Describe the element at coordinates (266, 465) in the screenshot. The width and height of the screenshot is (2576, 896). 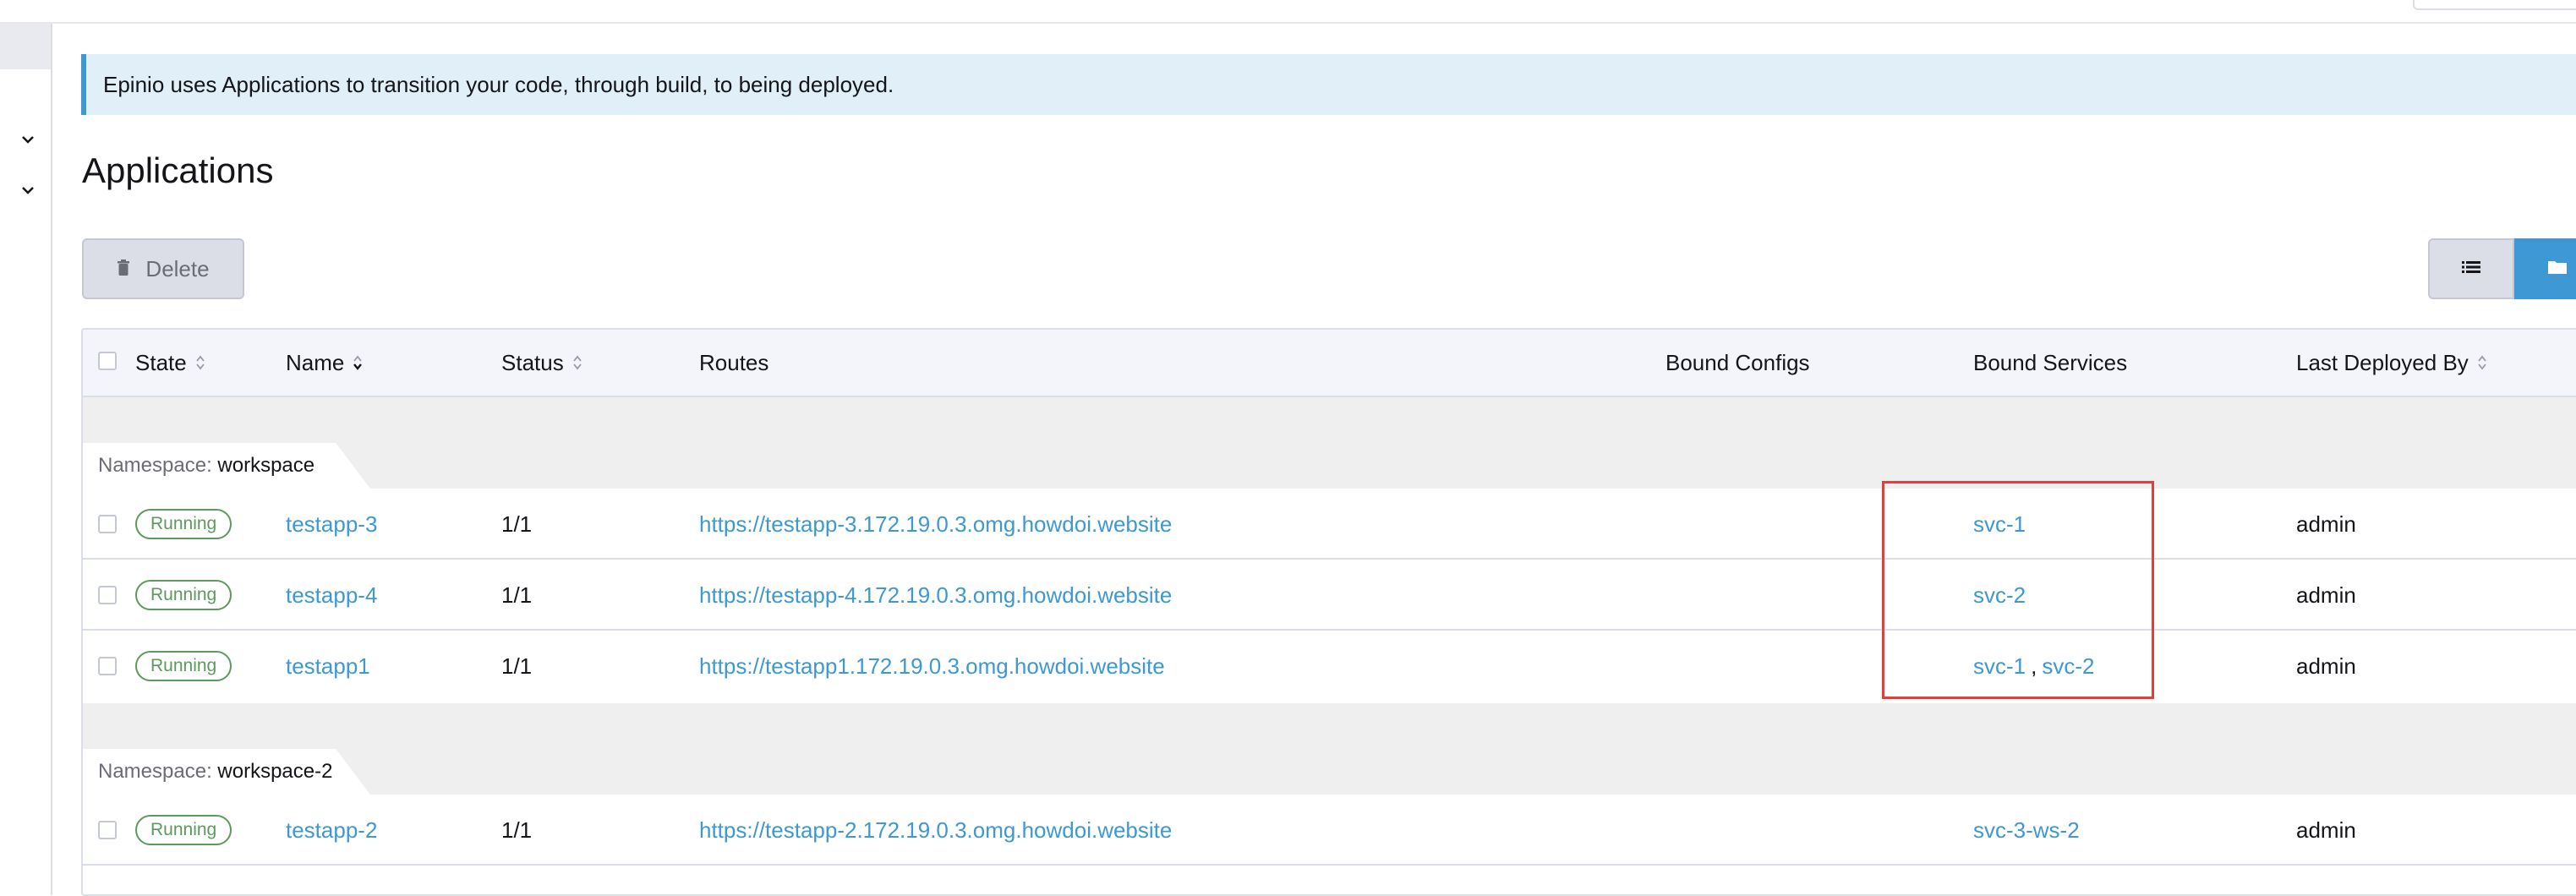
I see `namespace-value: workspace` at that location.